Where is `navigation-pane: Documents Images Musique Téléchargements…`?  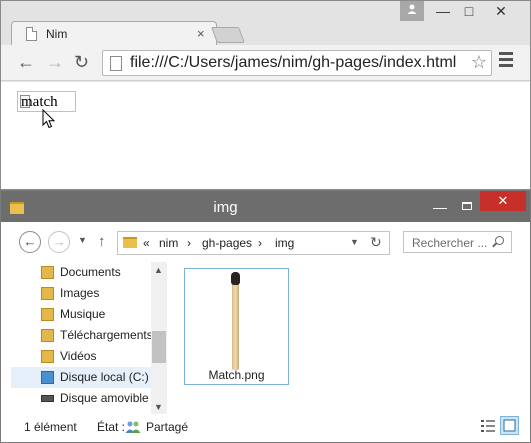 navigation-pane: Documents Images Musique Téléchargements… is located at coordinates (84, 338).